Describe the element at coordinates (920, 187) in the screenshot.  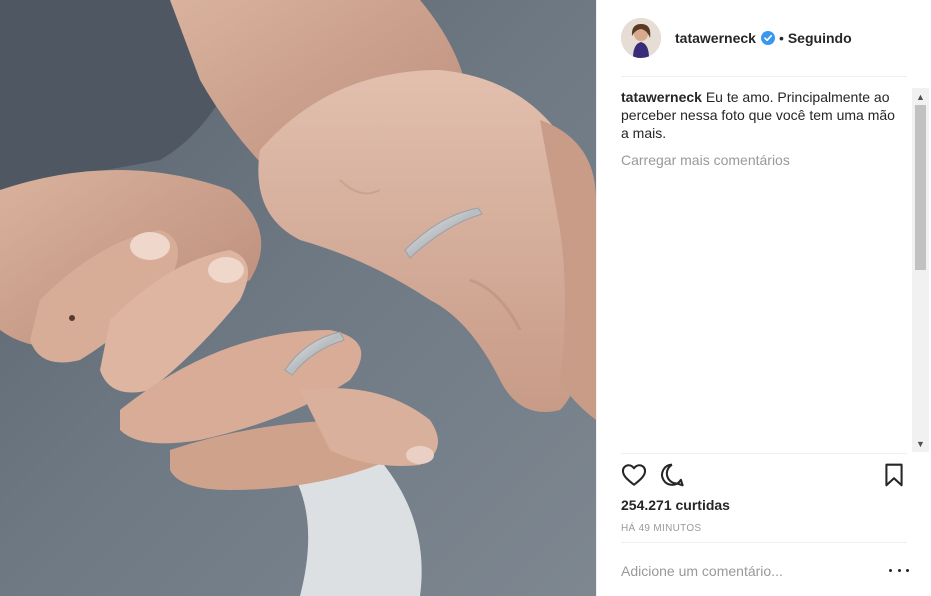
I see `scroll-thumb` at that location.